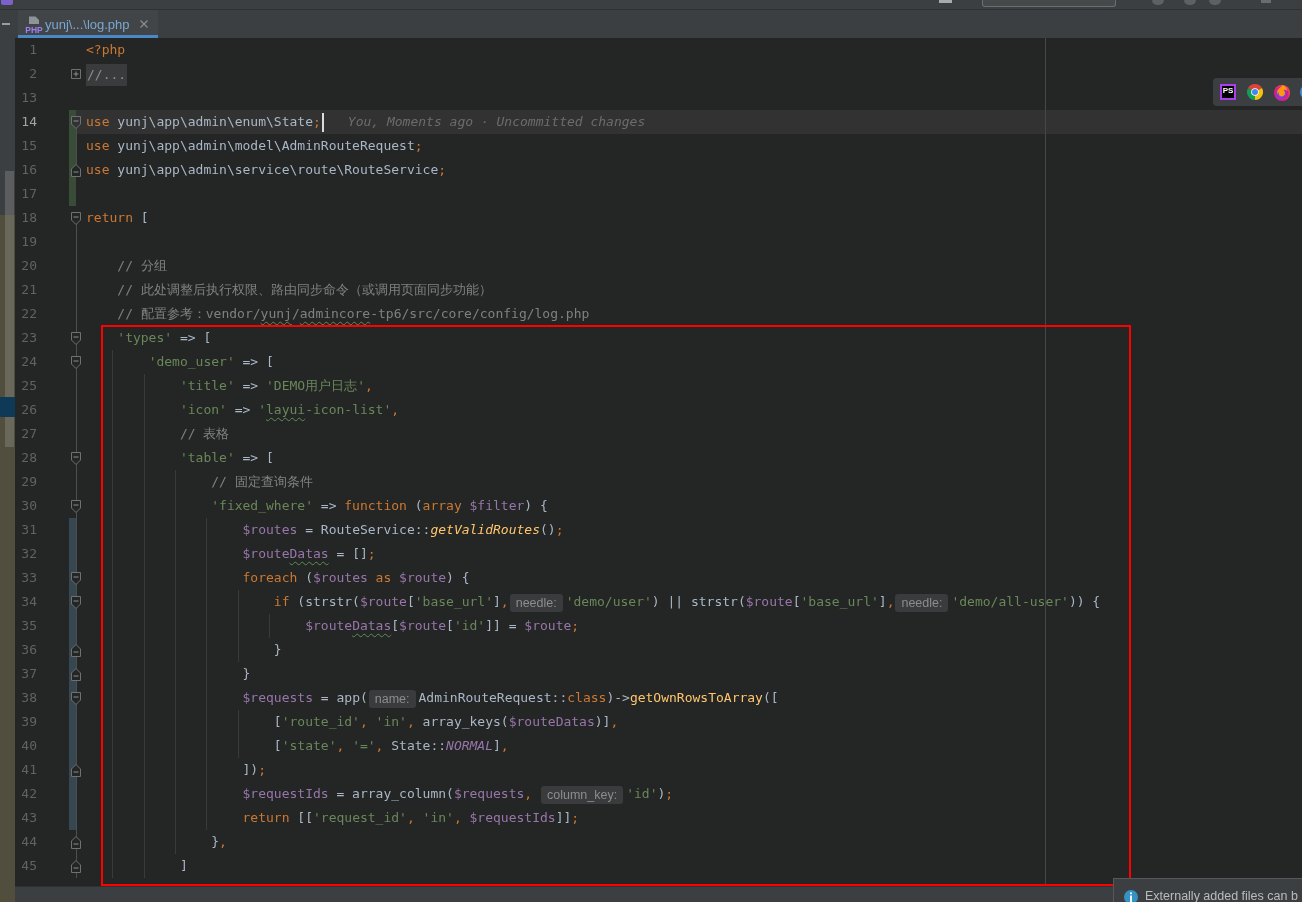 The image size is (1302, 902). What do you see at coordinates (117, 217) in the screenshot?
I see `code-text: return [` at bounding box center [117, 217].